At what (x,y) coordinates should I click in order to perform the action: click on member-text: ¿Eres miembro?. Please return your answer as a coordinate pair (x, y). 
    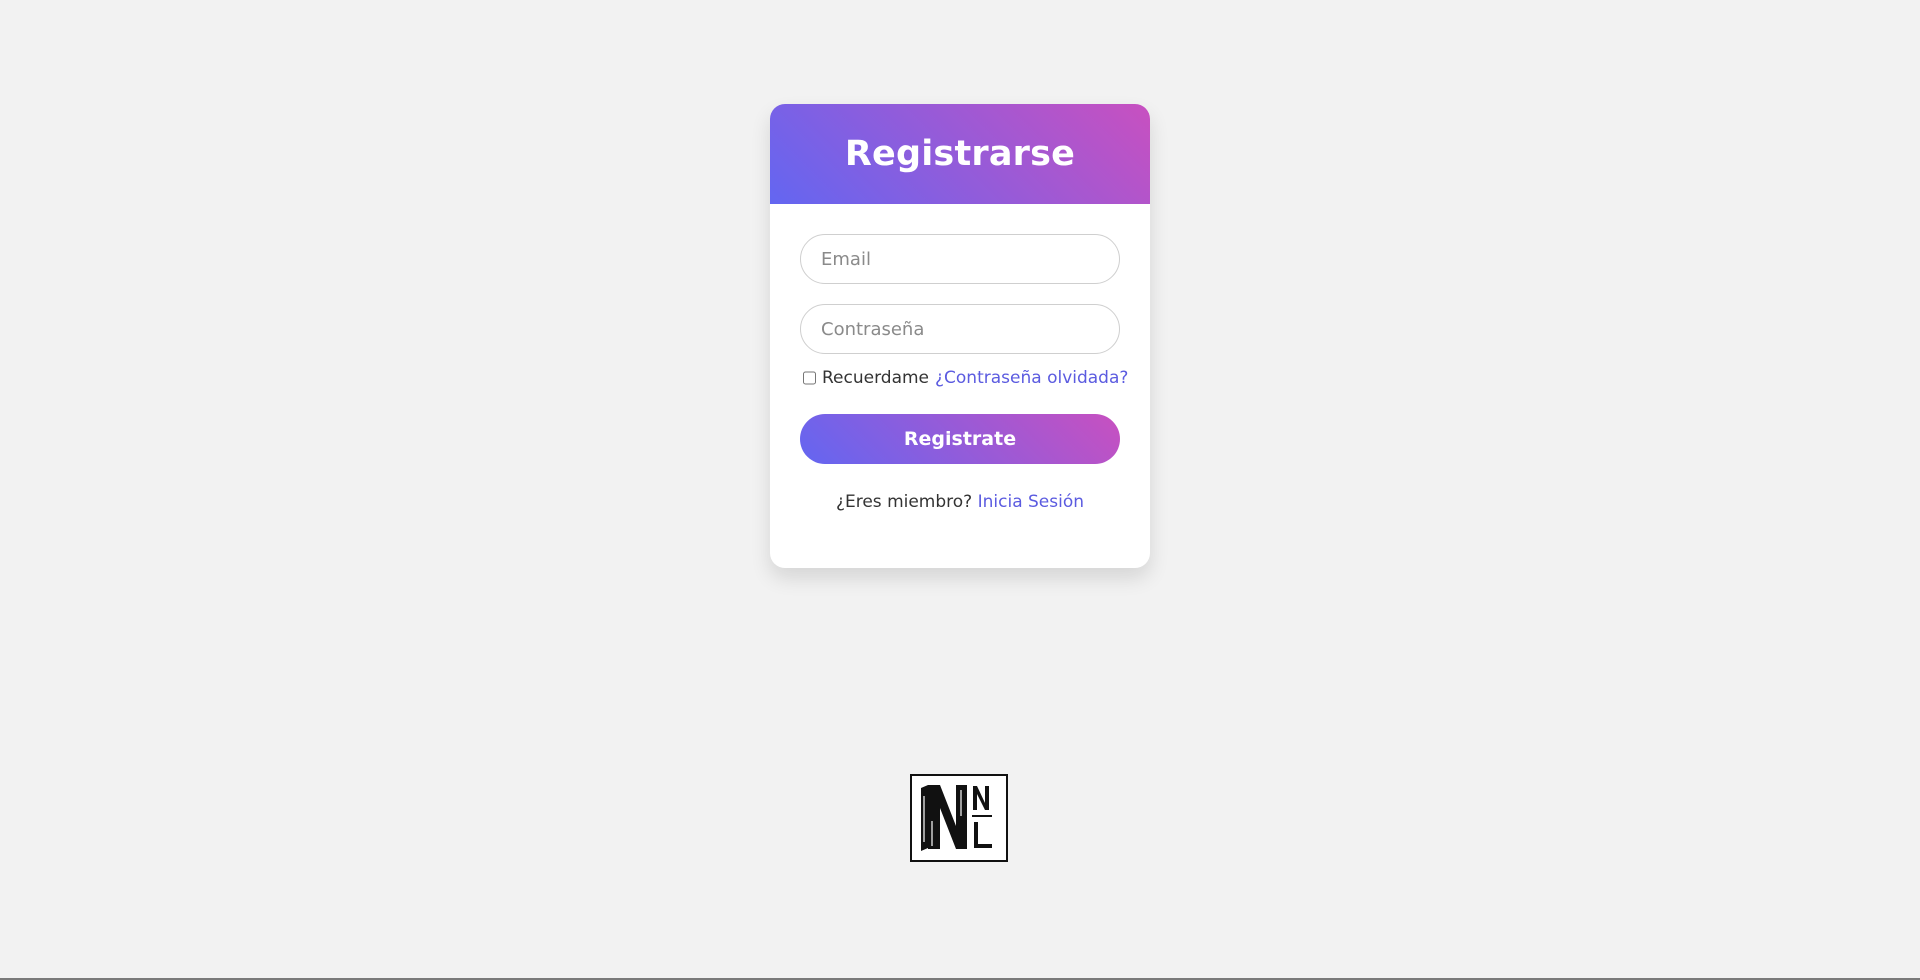
    Looking at the image, I should click on (904, 502).